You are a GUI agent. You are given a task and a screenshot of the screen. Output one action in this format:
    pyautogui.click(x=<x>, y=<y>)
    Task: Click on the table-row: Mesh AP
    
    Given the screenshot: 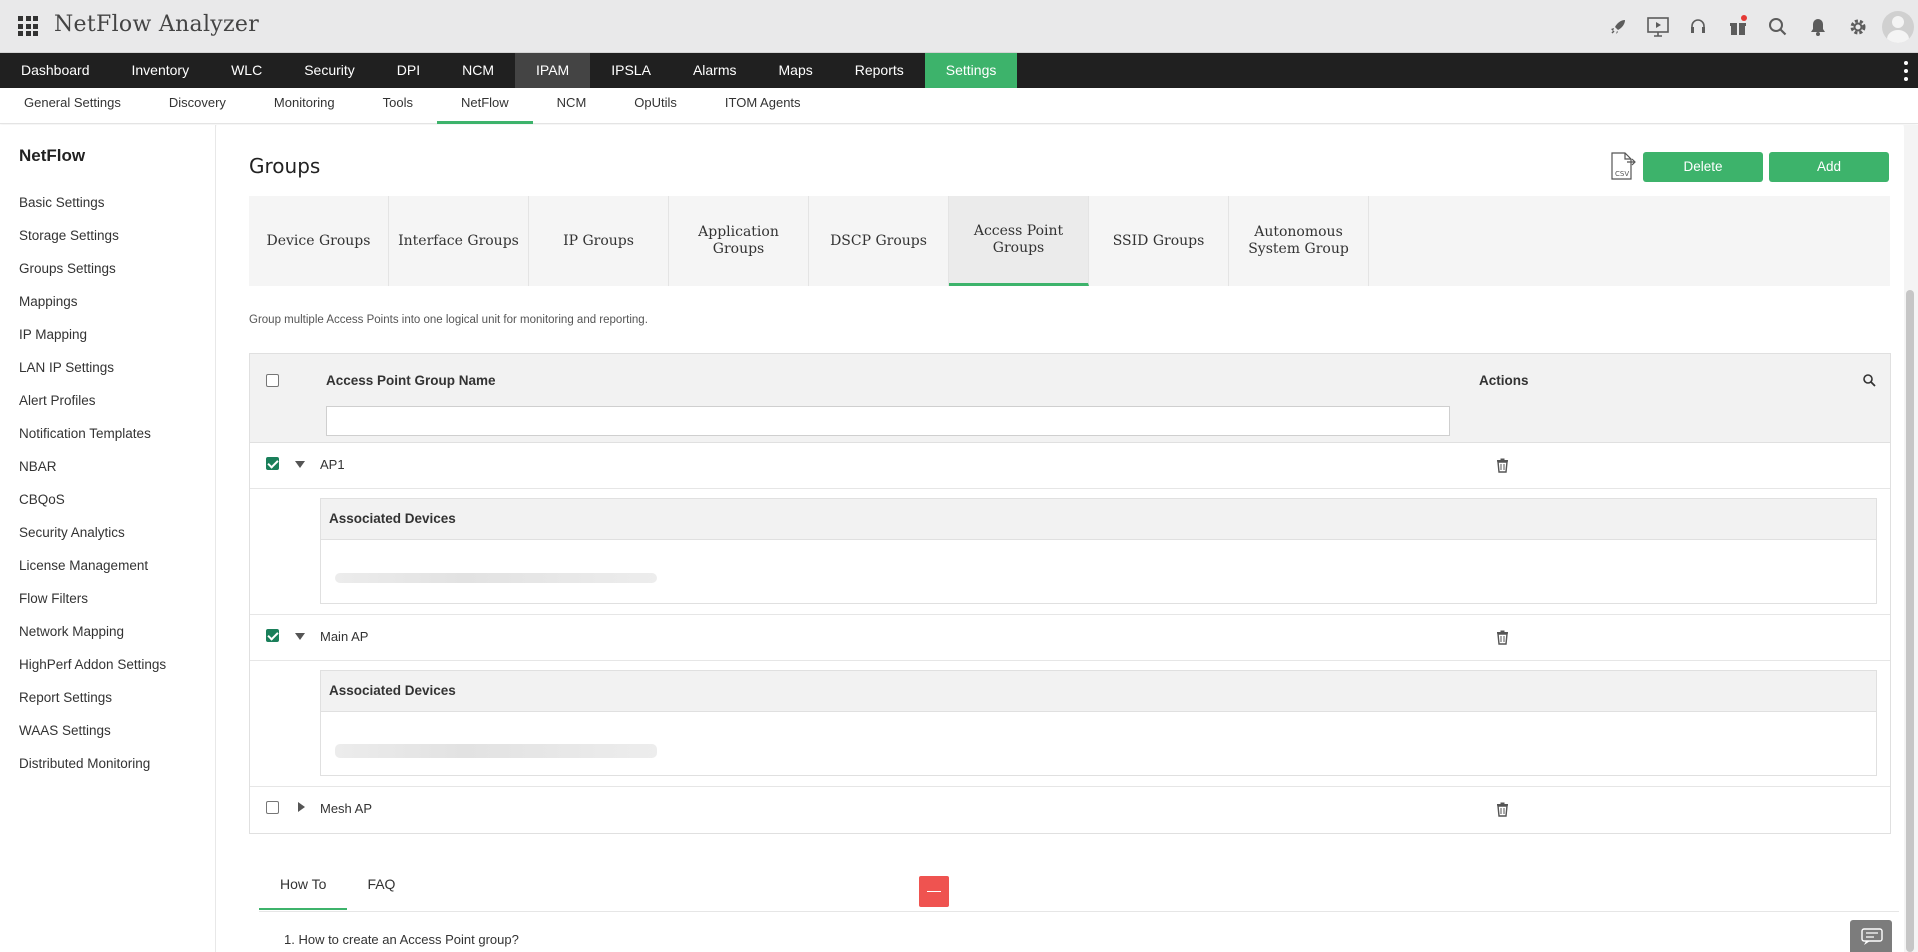 What is the action you would take?
    pyautogui.click(x=1070, y=810)
    